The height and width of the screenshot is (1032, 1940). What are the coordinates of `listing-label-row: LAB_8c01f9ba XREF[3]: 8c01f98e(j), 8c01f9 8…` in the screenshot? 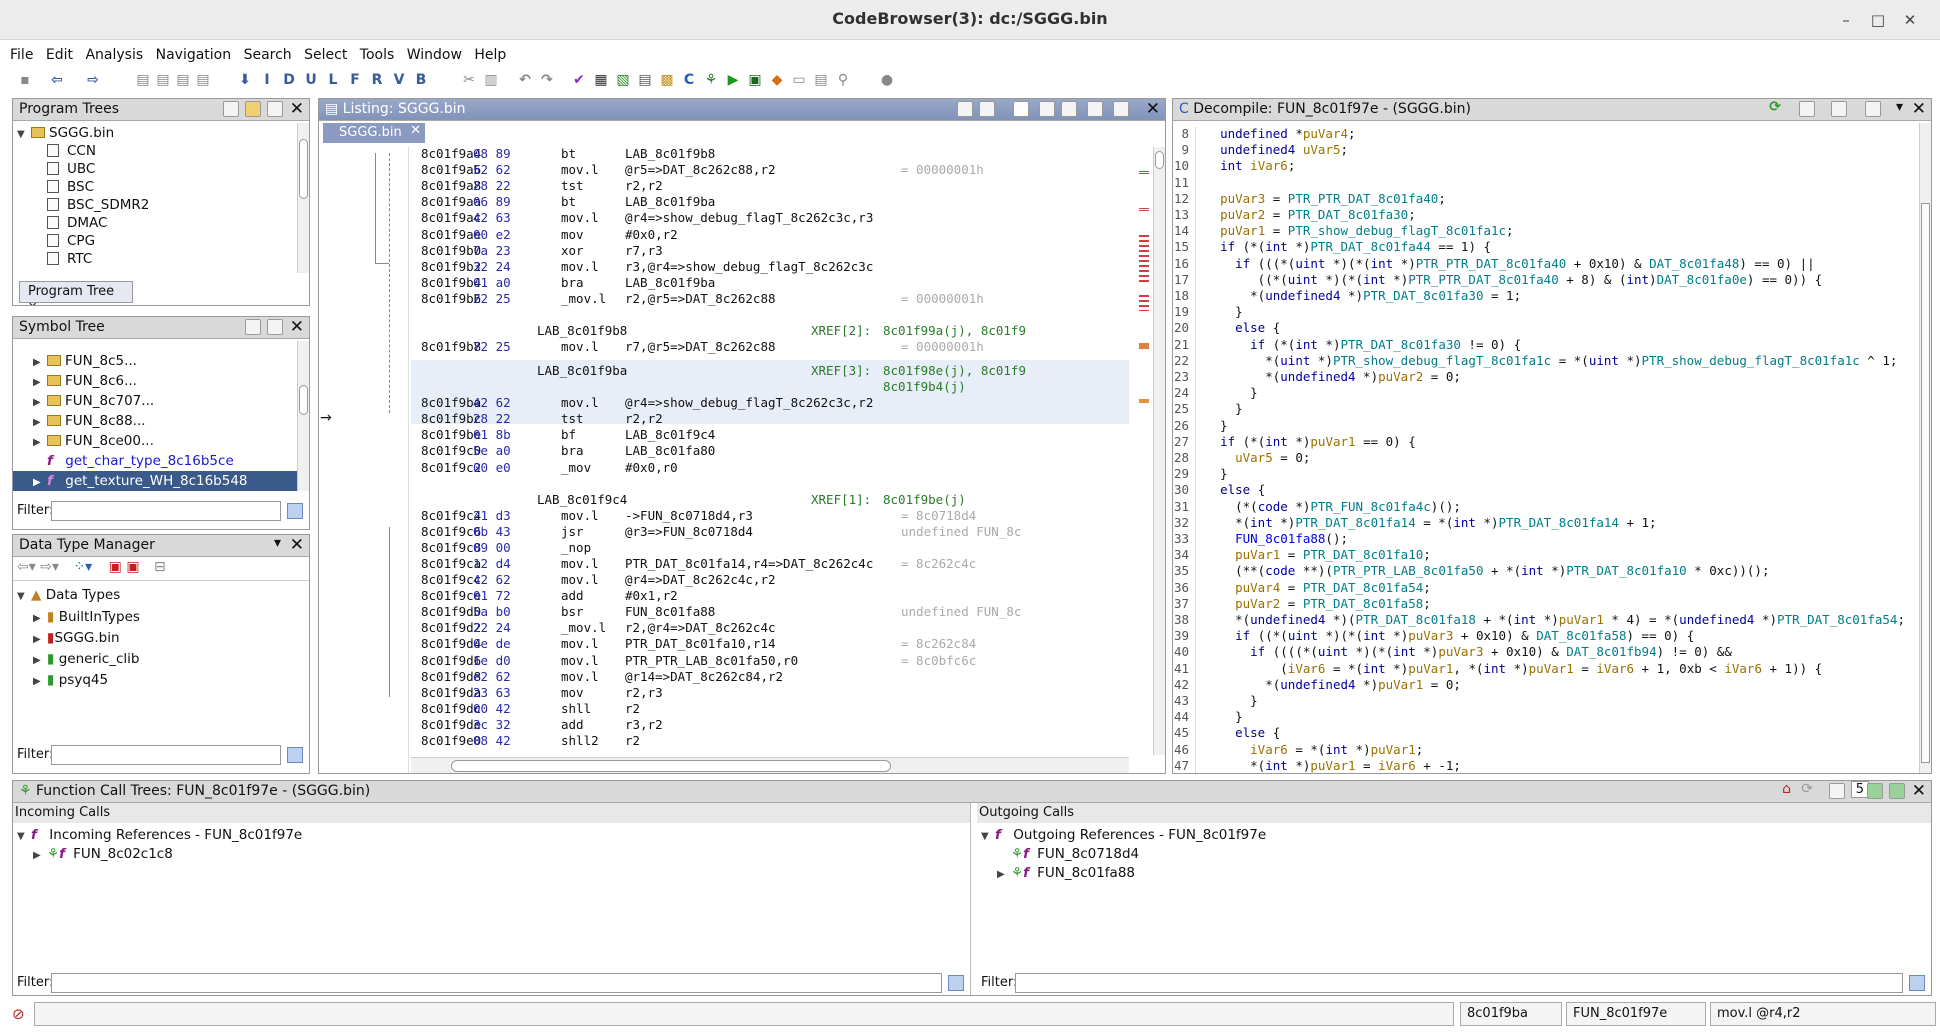 It's located at (770, 378).